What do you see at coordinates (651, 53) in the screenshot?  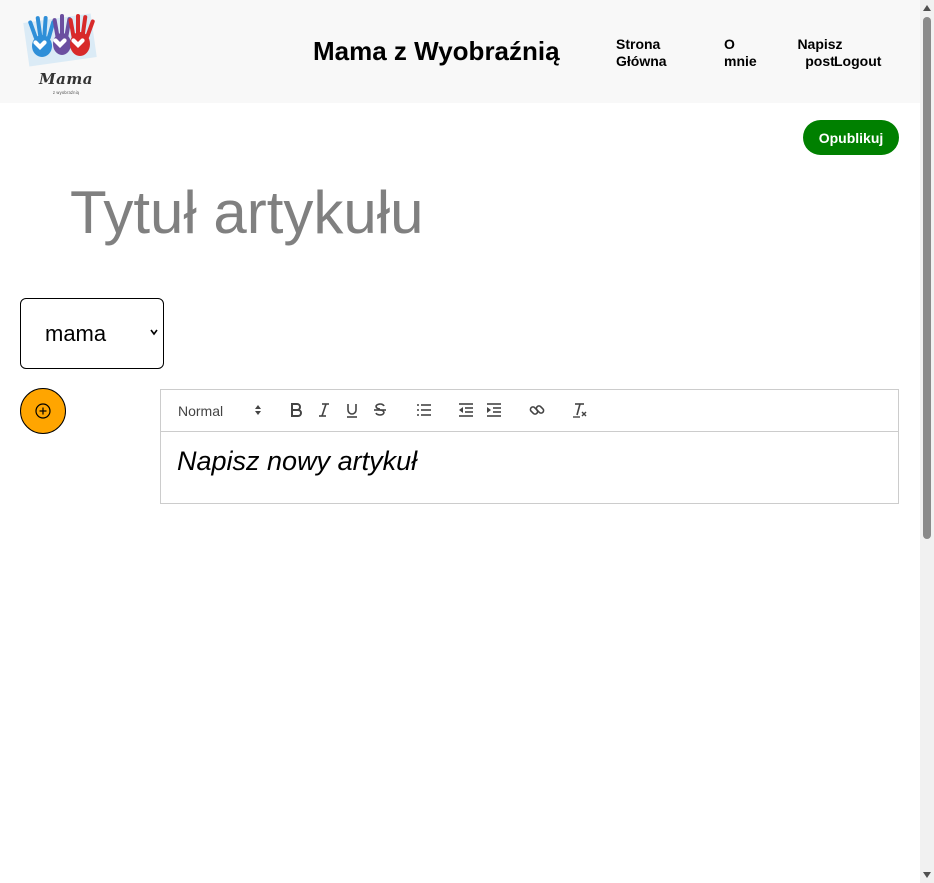 I see `nav-home-link: Strona Główna` at bounding box center [651, 53].